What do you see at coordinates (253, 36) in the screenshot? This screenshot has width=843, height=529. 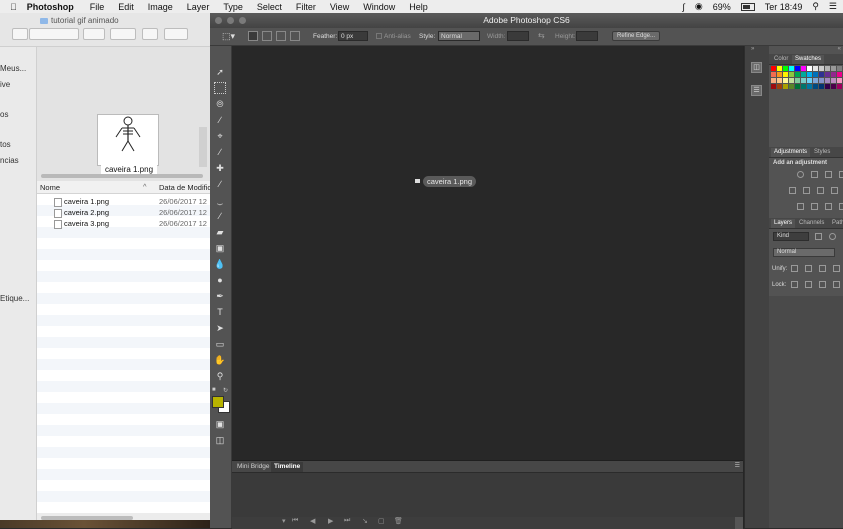 I see `new-selection-icon` at bounding box center [253, 36].